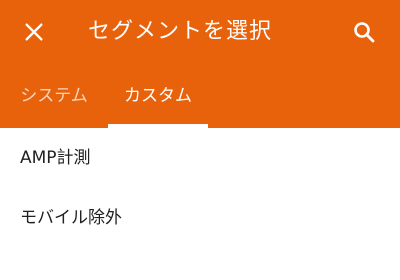 The width and height of the screenshot is (400, 280). I want to click on search-button, so click(364, 32).